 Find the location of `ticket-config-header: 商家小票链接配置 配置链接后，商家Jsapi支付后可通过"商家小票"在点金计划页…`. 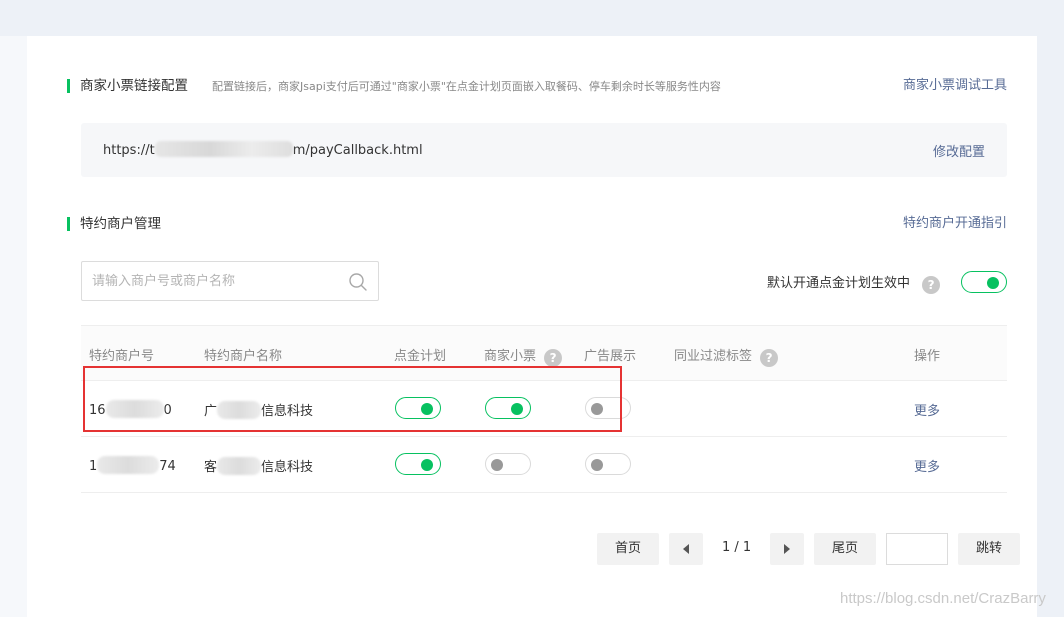

ticket-config-header: 商家小票链接配置 配置链接后，商家Jsapi支付后可通过"商家小票"在点金计划页… is located at coordinates (537, 87).